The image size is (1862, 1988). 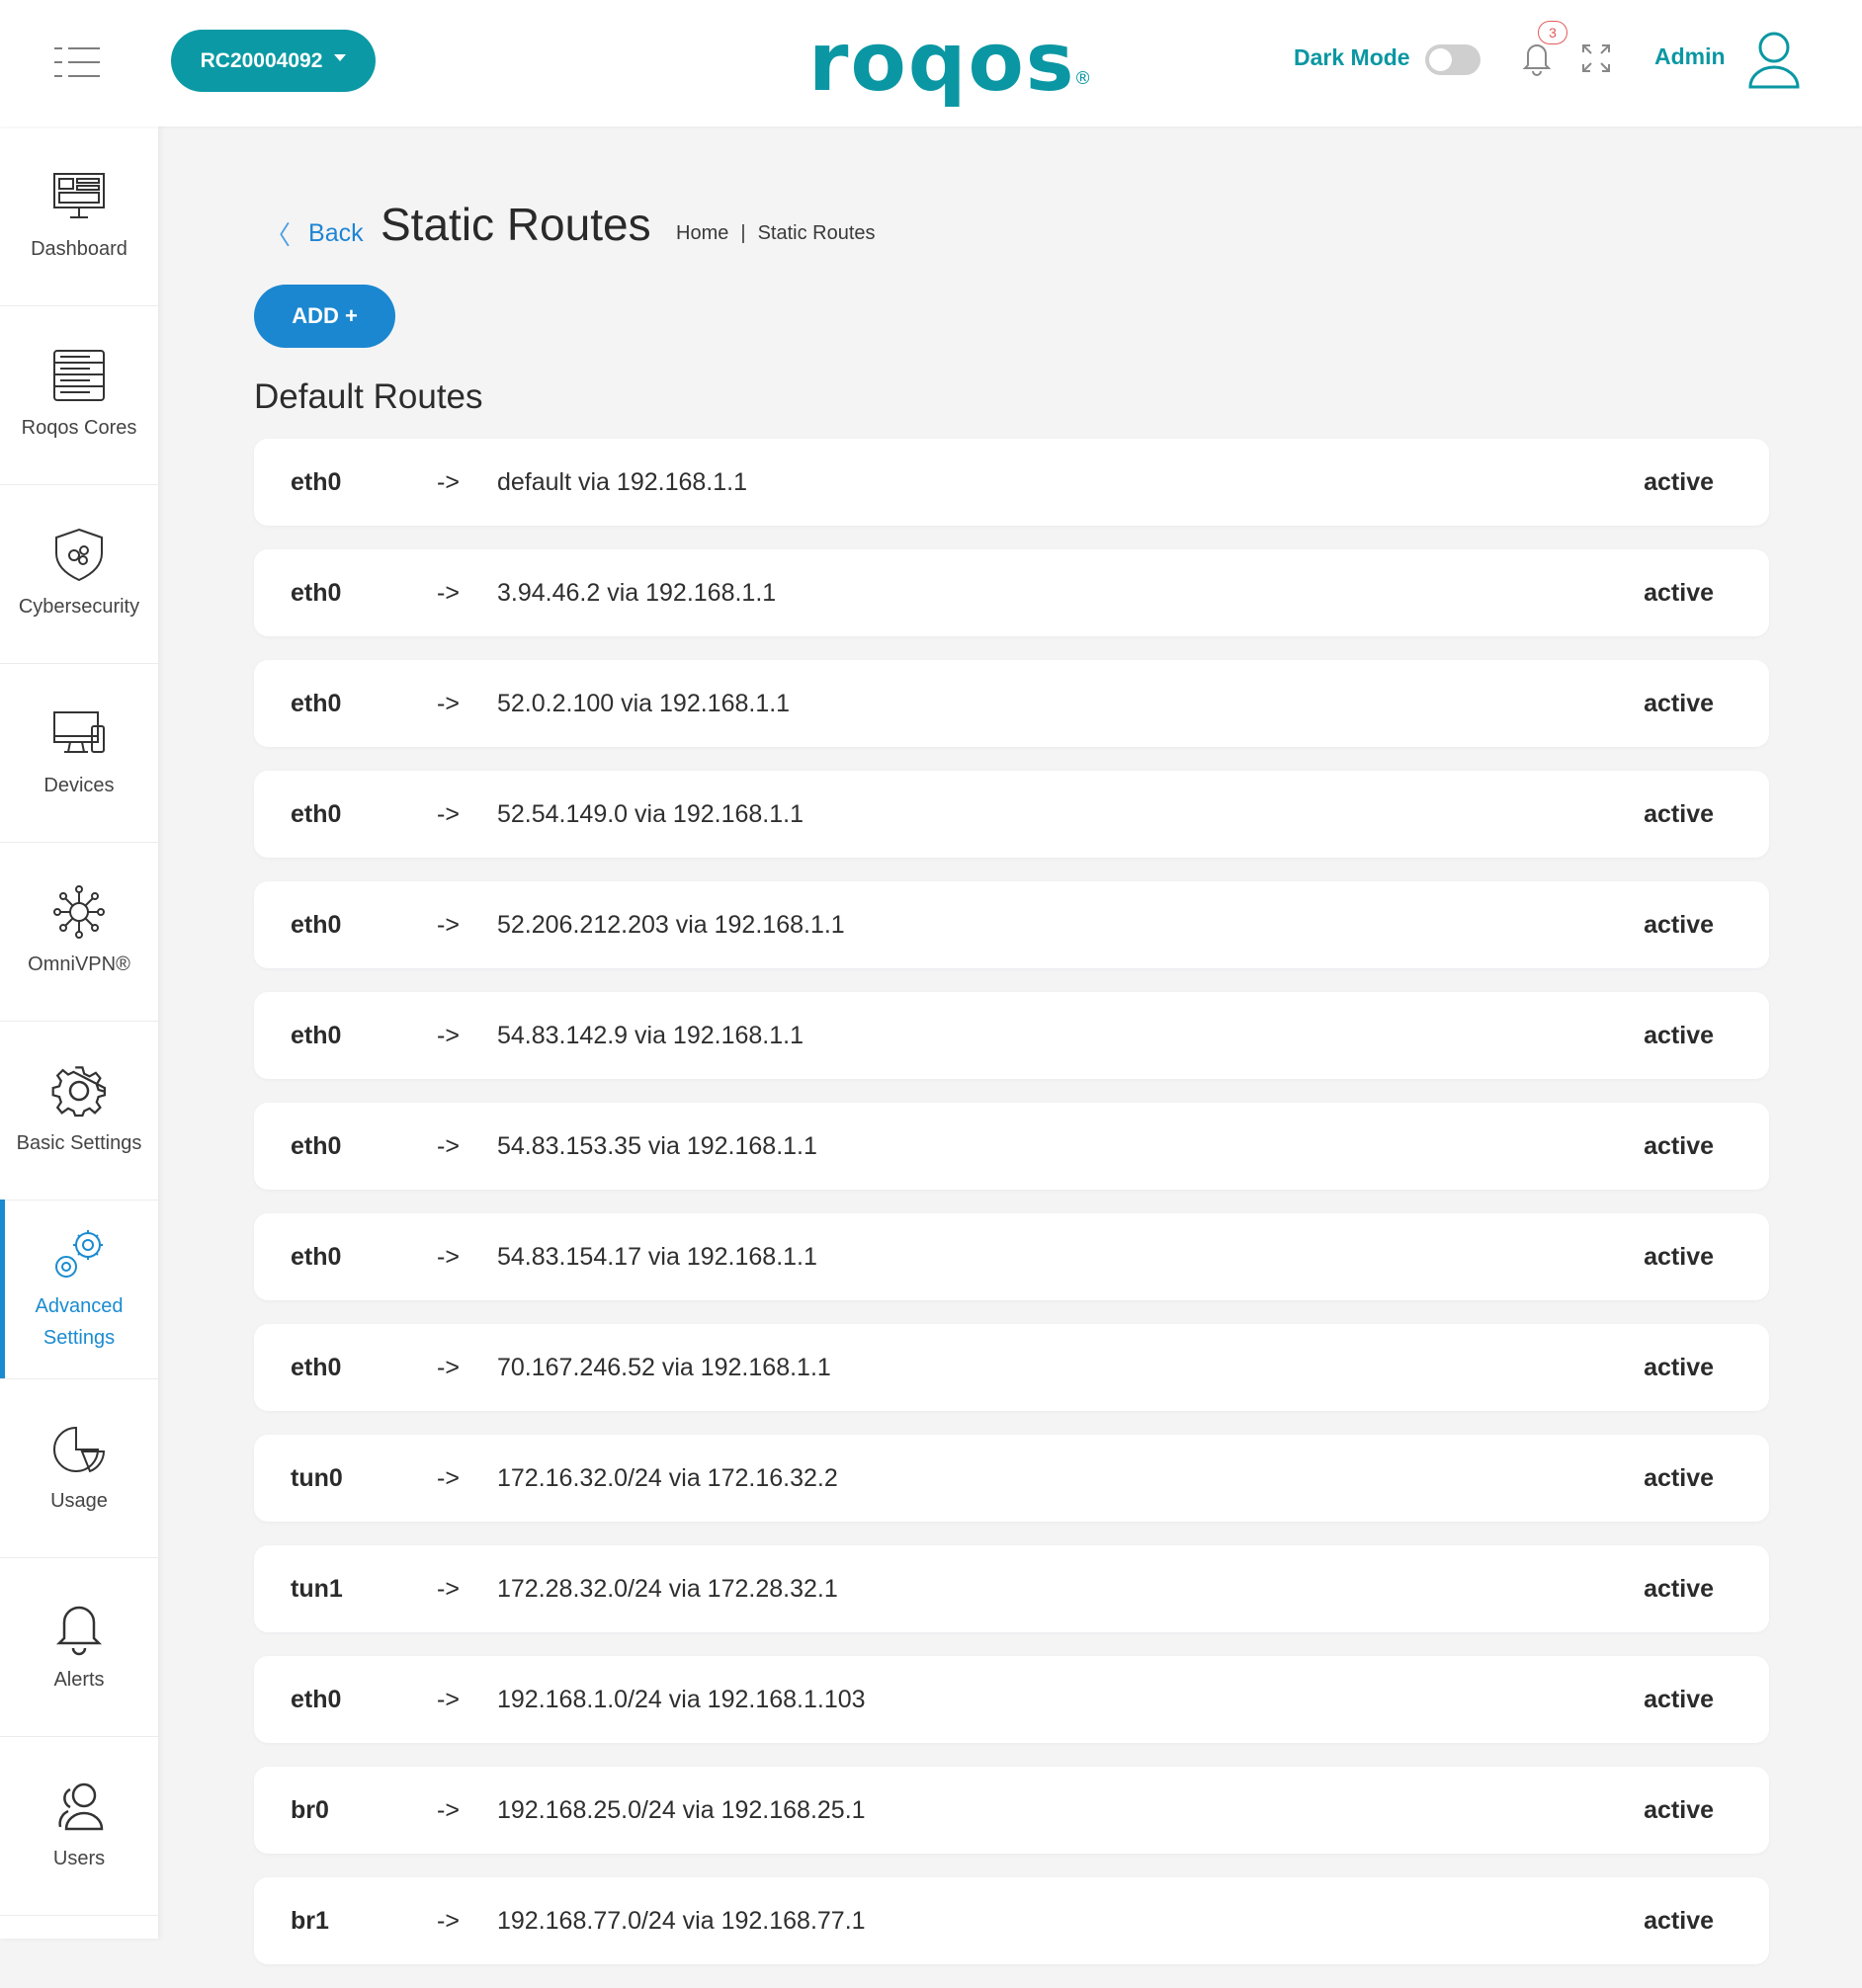 What do you see at coordinates (79, 1289) in the screenshot?
I see `sidebar-item-advanced-settings: Advanced Settings` at bounding box center [79, 1289].